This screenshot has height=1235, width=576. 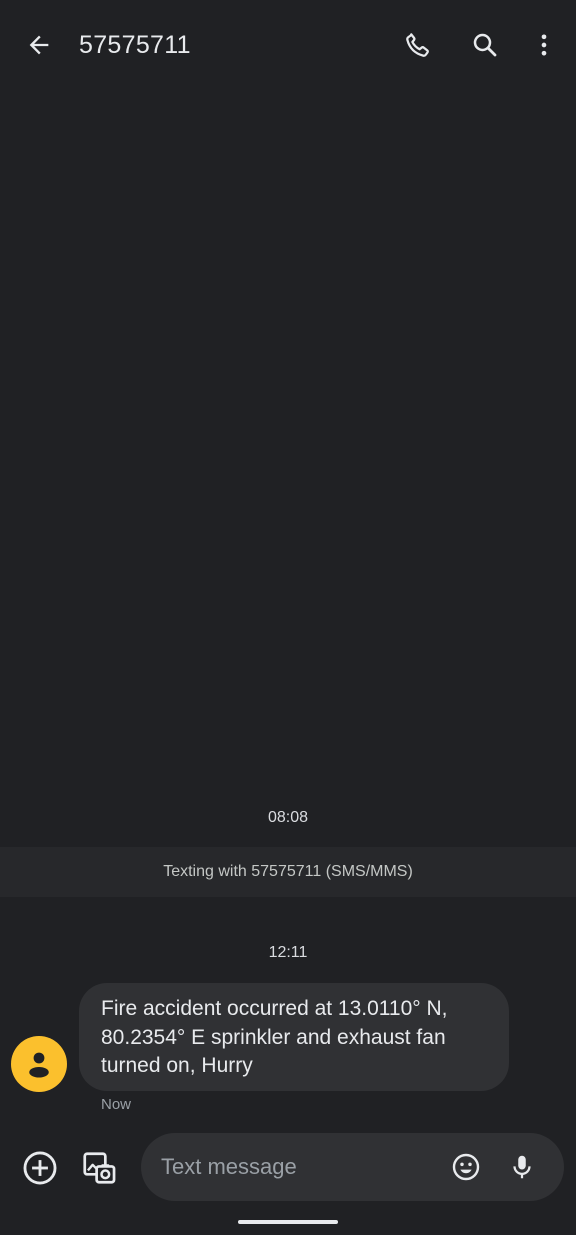 I want to click on emoji-icon, so click(x=466, y=1167).